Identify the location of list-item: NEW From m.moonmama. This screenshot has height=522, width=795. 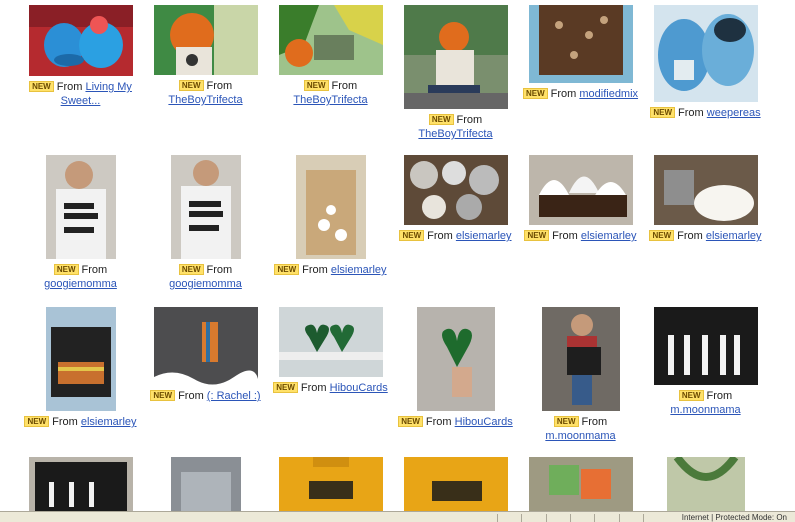
(580, 375).